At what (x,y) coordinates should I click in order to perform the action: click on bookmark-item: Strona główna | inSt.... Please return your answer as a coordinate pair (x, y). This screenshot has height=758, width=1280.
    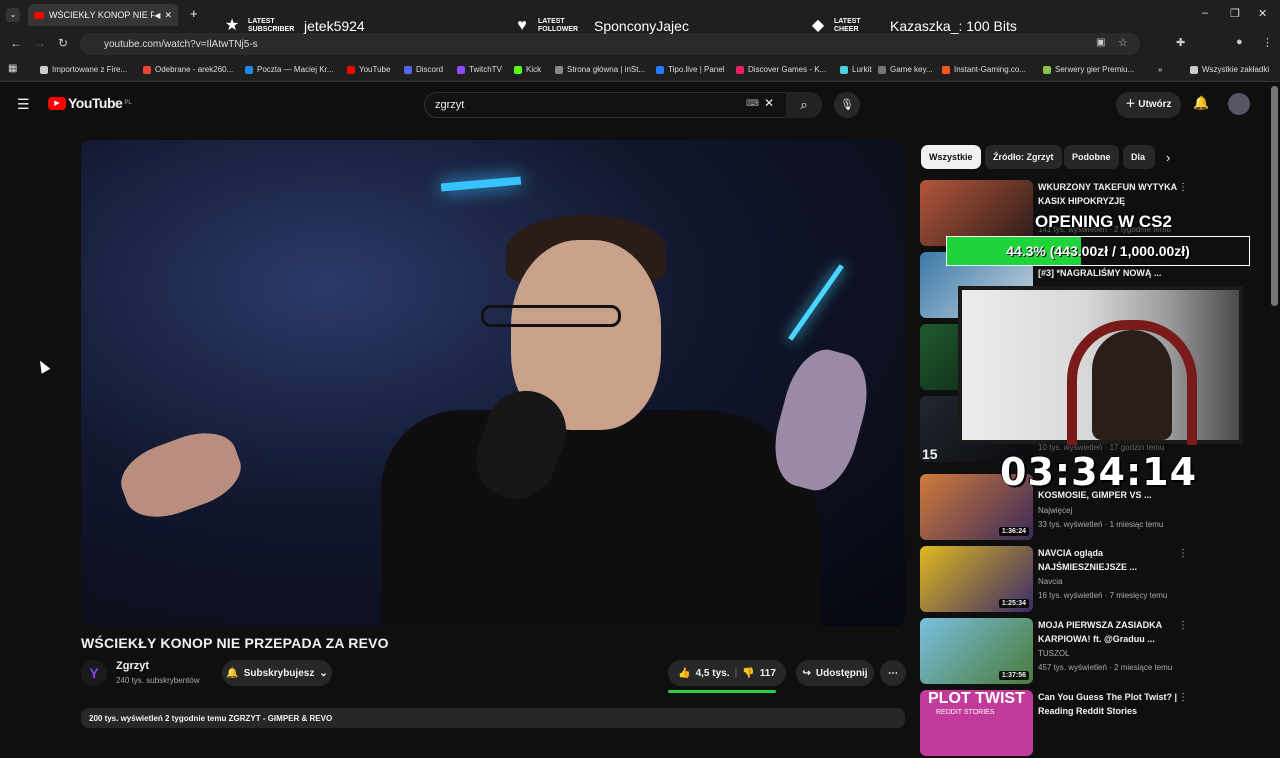
    Looking at the image, I should click on (600, 69).